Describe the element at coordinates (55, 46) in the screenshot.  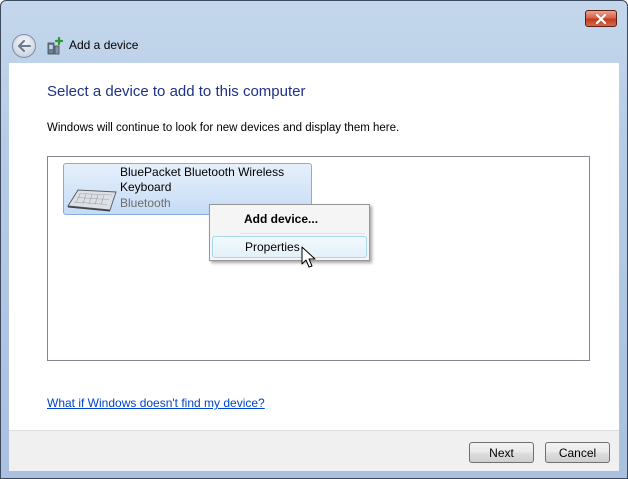
I see `add-device-icon` at that location.